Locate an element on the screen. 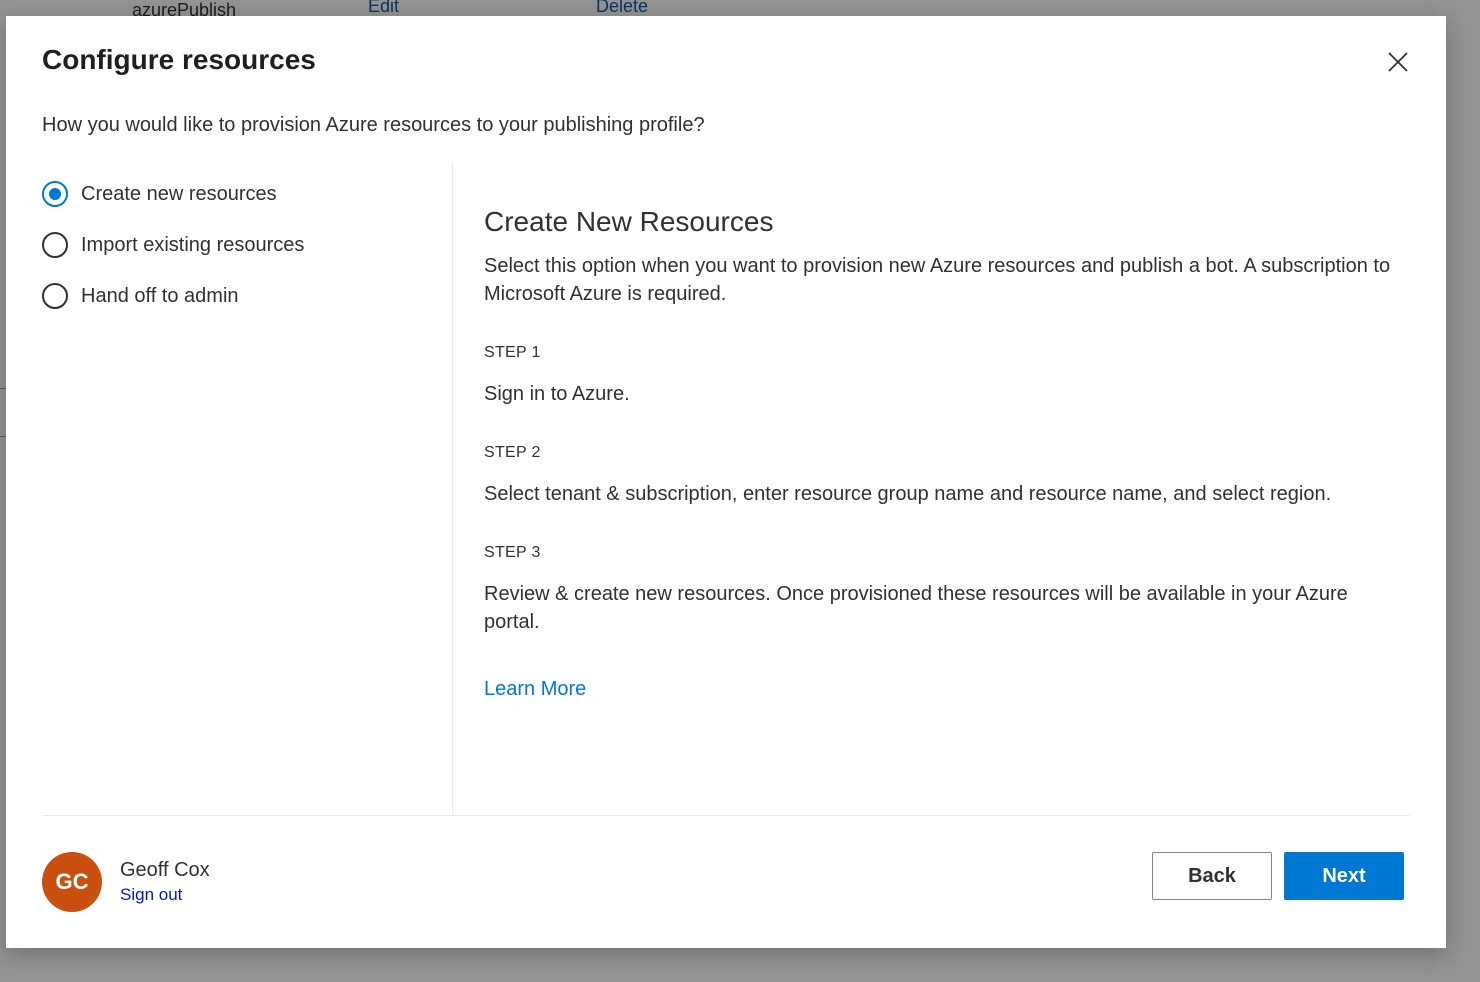  option-import-existing-resources: Import existing resources is located at coordinates (247, 245).